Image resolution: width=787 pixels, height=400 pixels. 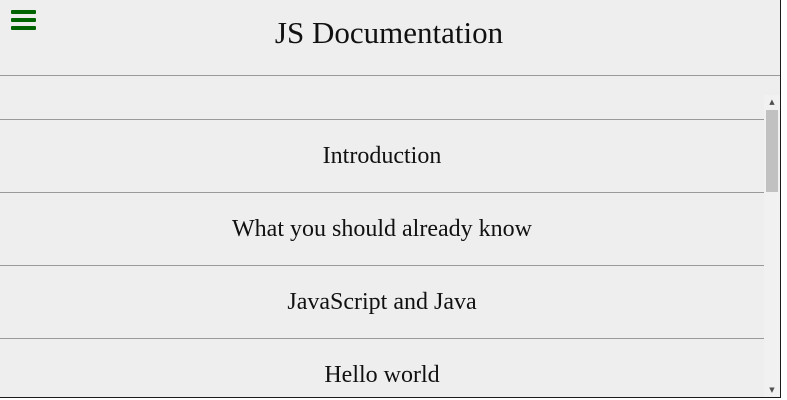 What do you see at coordinates (772, 102) in the screenshot?
I see `scroll-up-arrow-icon: ▲` at bounding box center [772, 102].